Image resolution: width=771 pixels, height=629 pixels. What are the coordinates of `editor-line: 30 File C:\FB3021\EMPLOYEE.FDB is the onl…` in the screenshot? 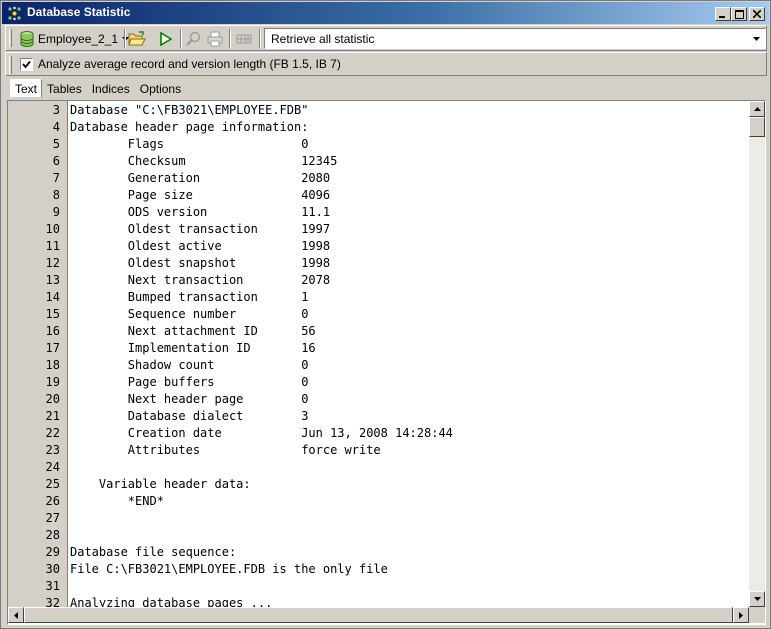 It's located at (377, 569).